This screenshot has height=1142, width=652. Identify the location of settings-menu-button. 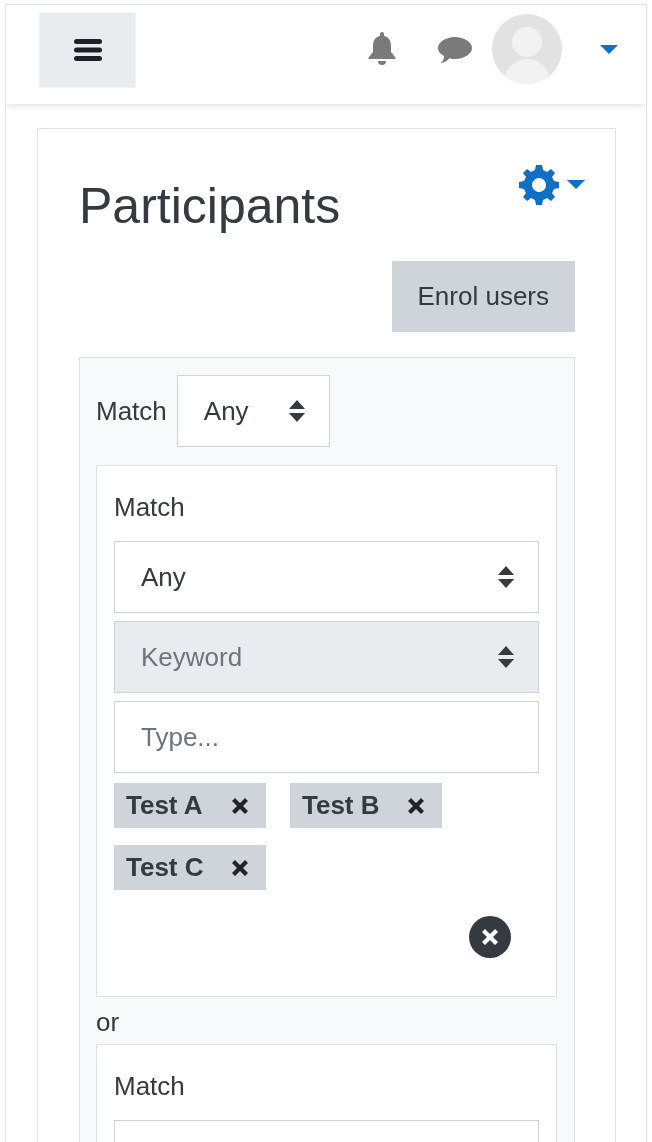
(552, 185).